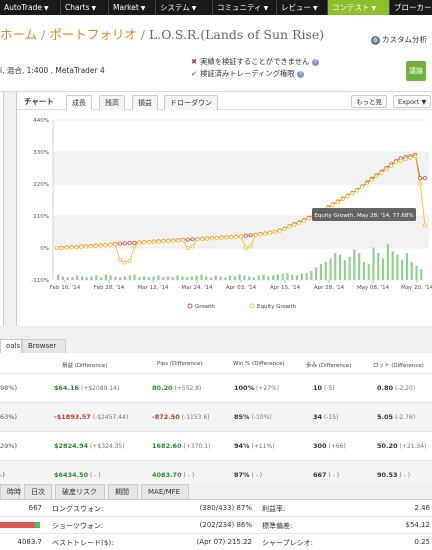 Image resolution: width=432 pixels, height=550 pixels. I want to click on analysis-icon: ⚙, so click(375, 40).